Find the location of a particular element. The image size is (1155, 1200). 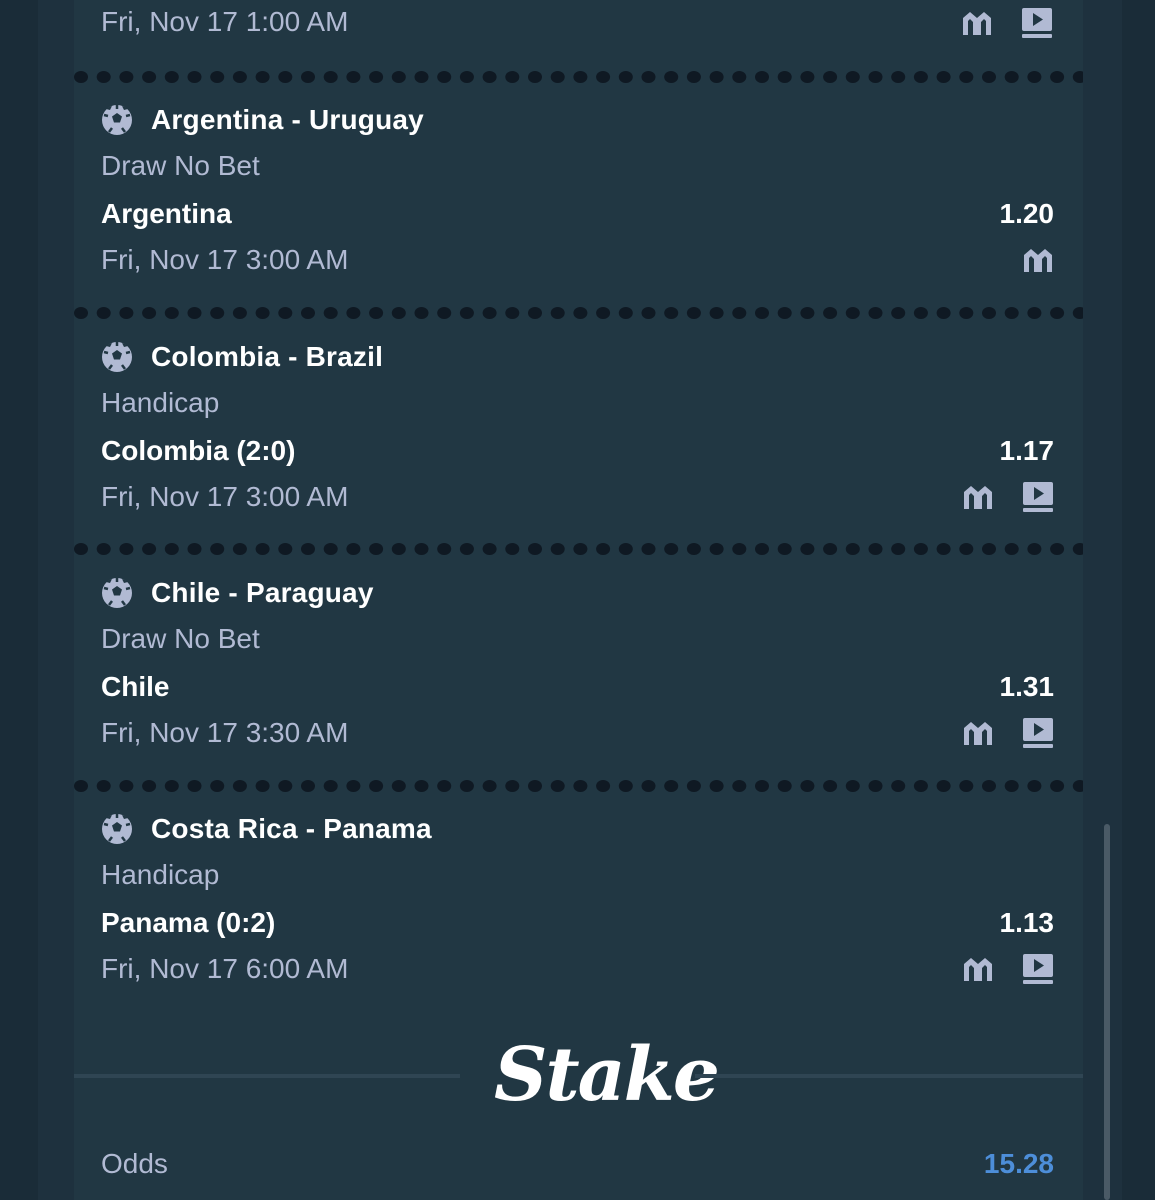

match-title: Chile - Paraguay is located at coordinates (262, 593).